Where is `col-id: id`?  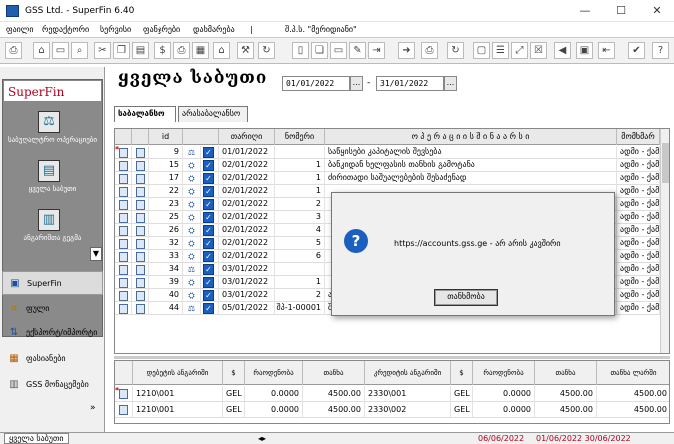 col-id: id is located at coordinates (166, 137).